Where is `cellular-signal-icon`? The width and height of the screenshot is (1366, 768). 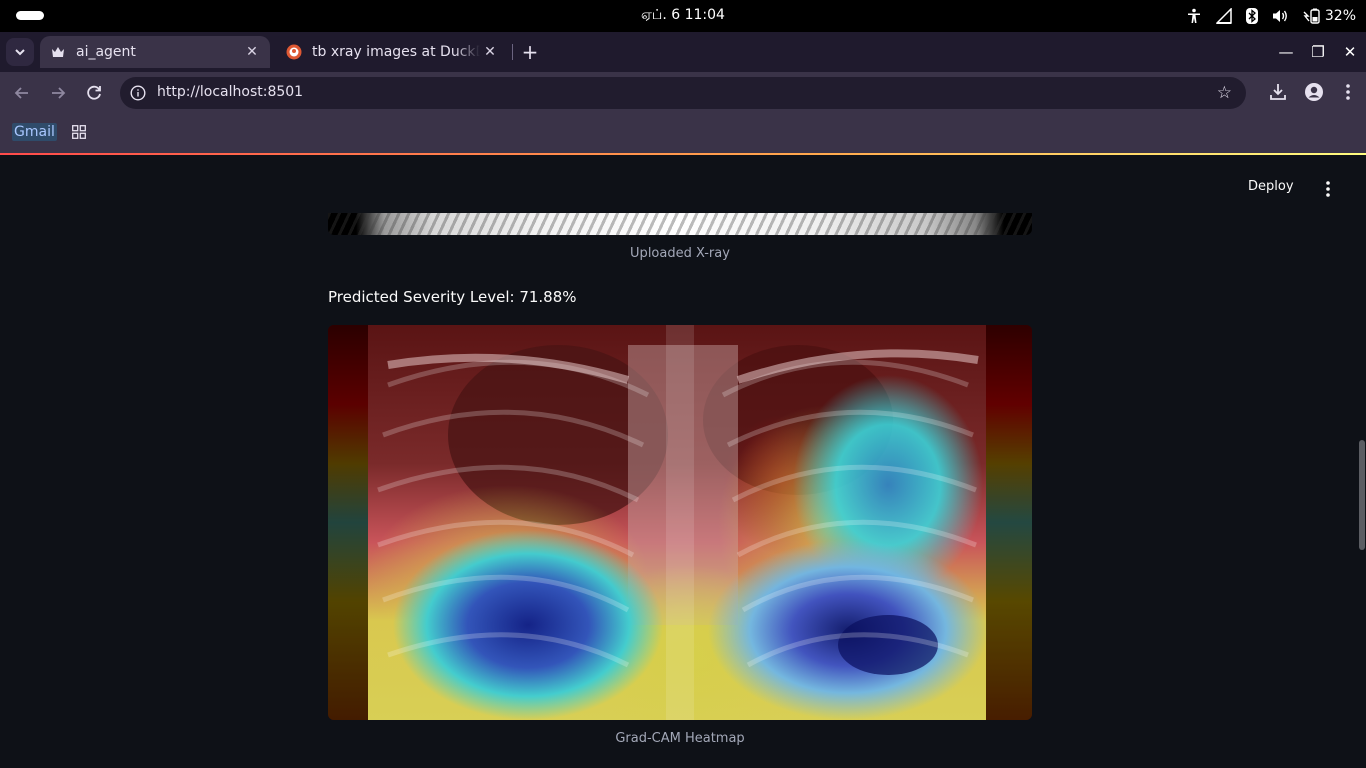
cellular-signal-icon is located at coordinates (1223, 16).